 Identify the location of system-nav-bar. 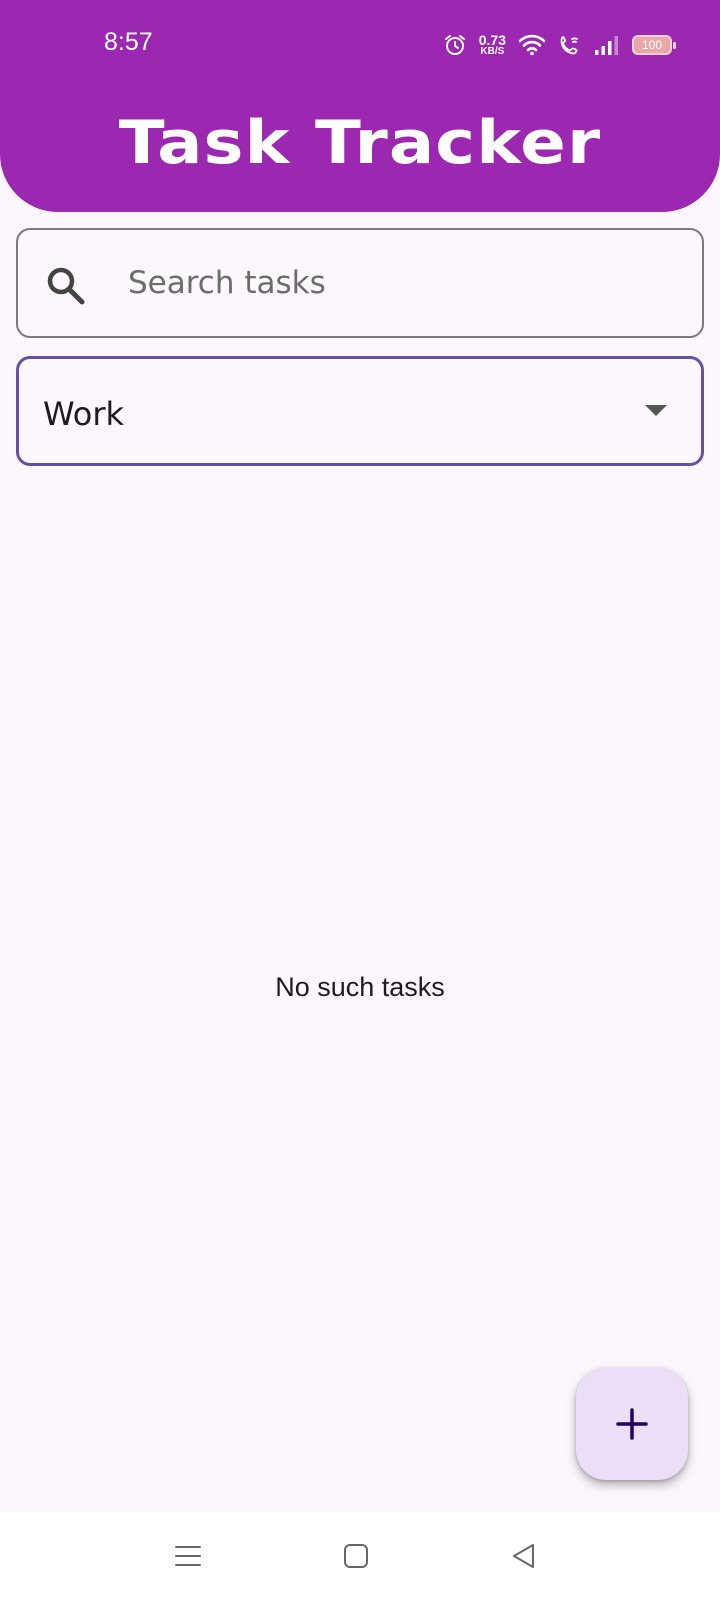
(360, 1556).